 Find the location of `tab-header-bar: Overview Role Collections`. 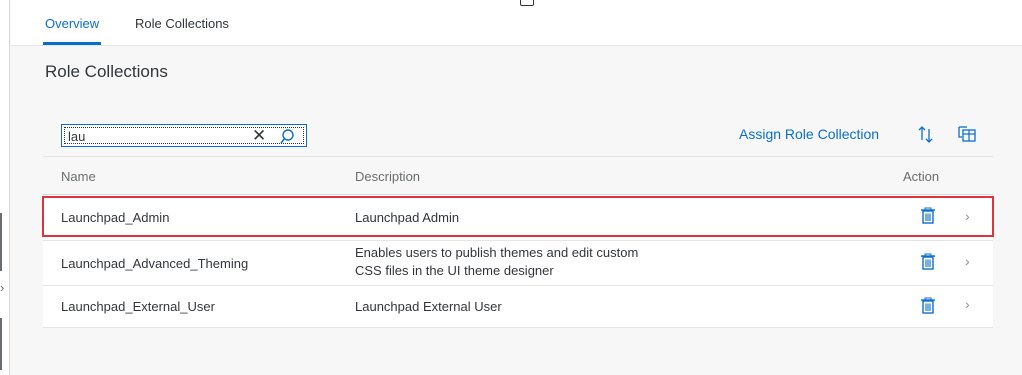

tab-header-bar: Overview Role Collections is located at coordinates (516, 23).